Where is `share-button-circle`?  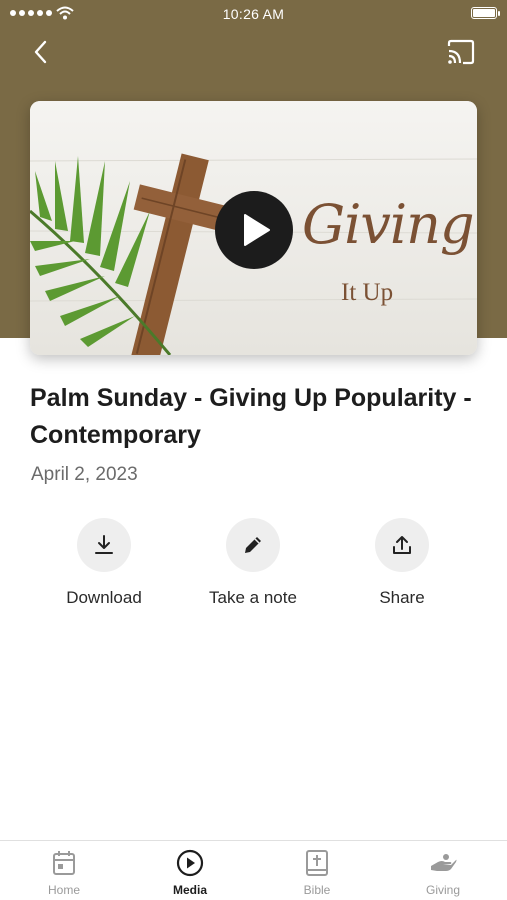 share-button-circle is located at coordinates (402, 545).